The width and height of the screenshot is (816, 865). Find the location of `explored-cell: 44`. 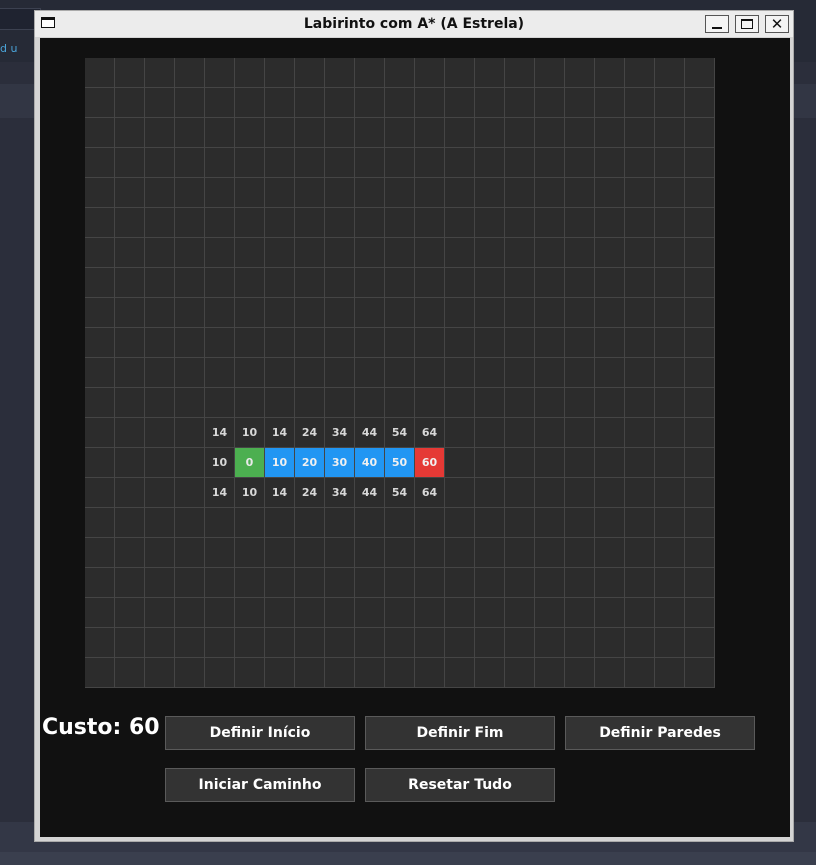

explored-cell: 44 is located at coordinates (370, 433).